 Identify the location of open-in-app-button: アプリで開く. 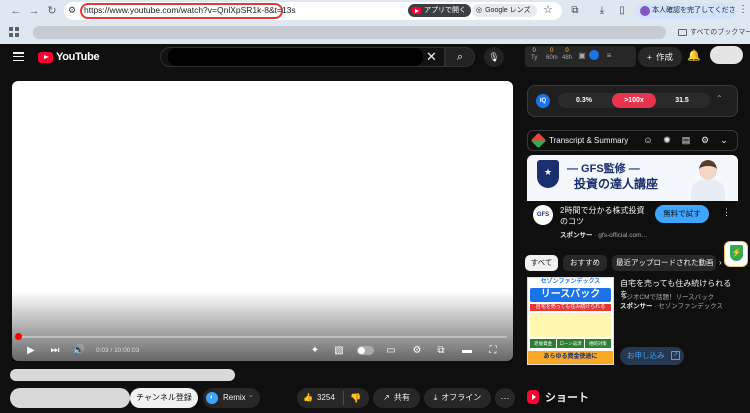
(439, 10).